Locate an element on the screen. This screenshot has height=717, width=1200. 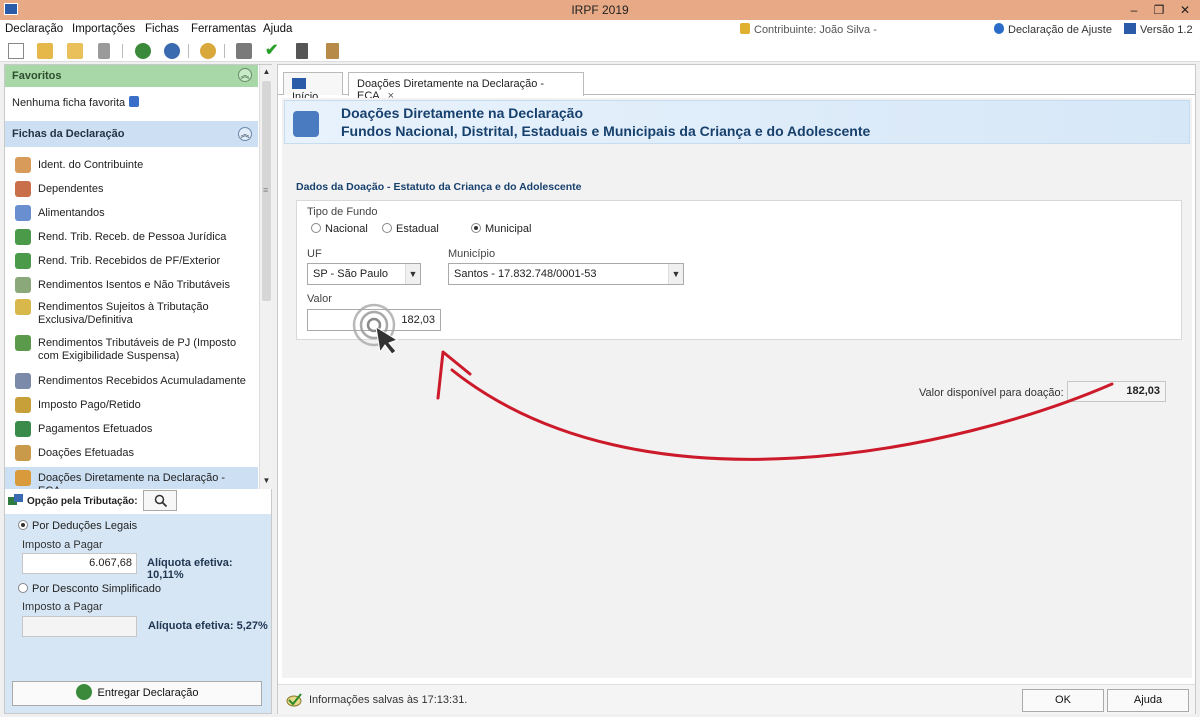
sidebar-item: Pagamentos Efetuados is located at coordinates (131, 431).